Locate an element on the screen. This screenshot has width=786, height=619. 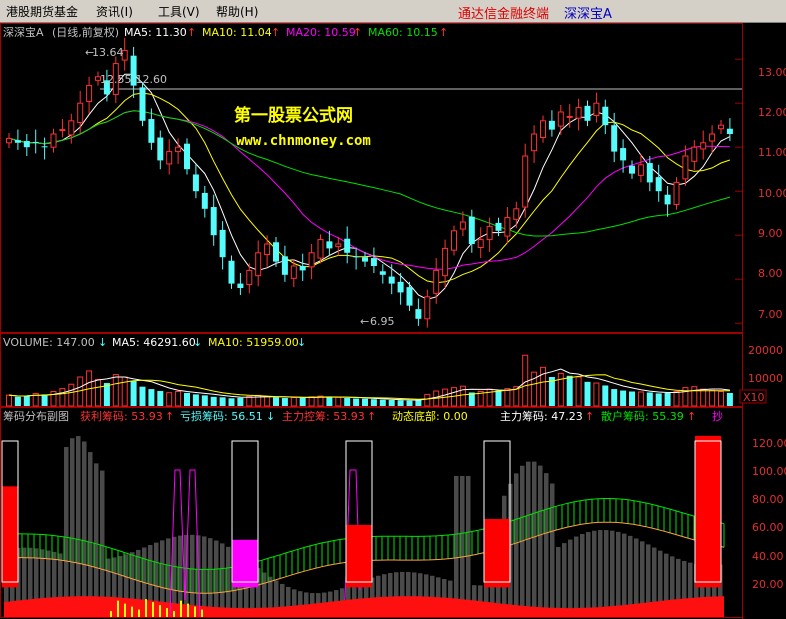
volume-tick: 10000 is located at coordinates (765, 378).